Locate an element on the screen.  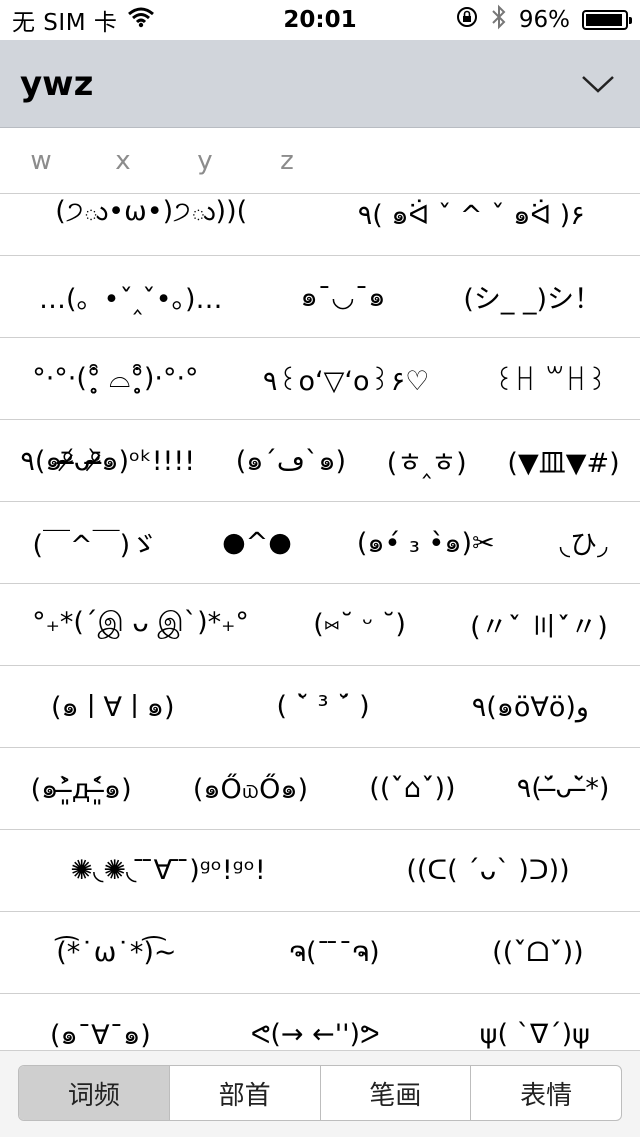
battery-tip is located at coordinates (630, 20).